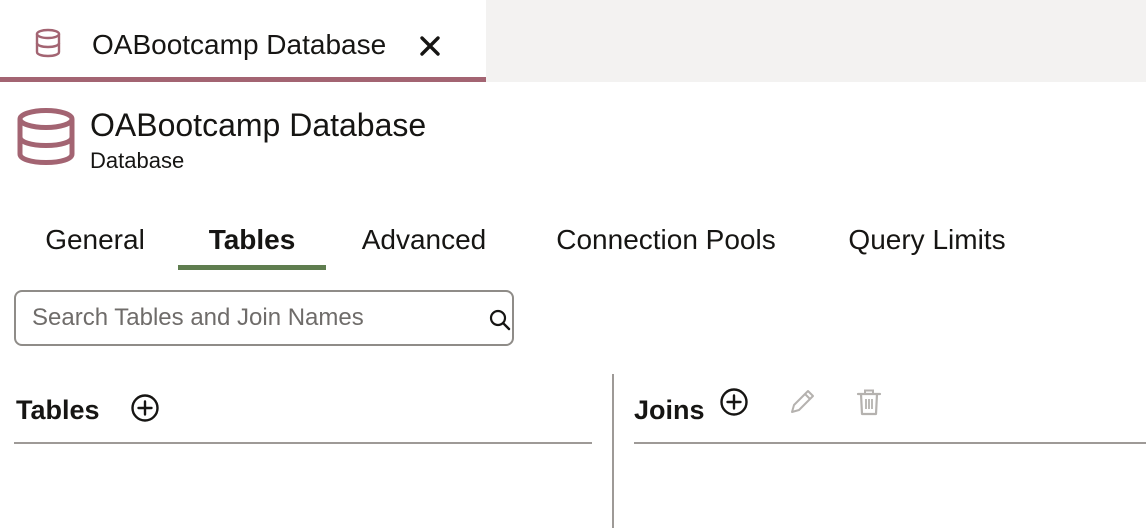 The height and width of the screenshot is (528, 1146). I want to click on joins-heading: Joins, so click(669, 410).